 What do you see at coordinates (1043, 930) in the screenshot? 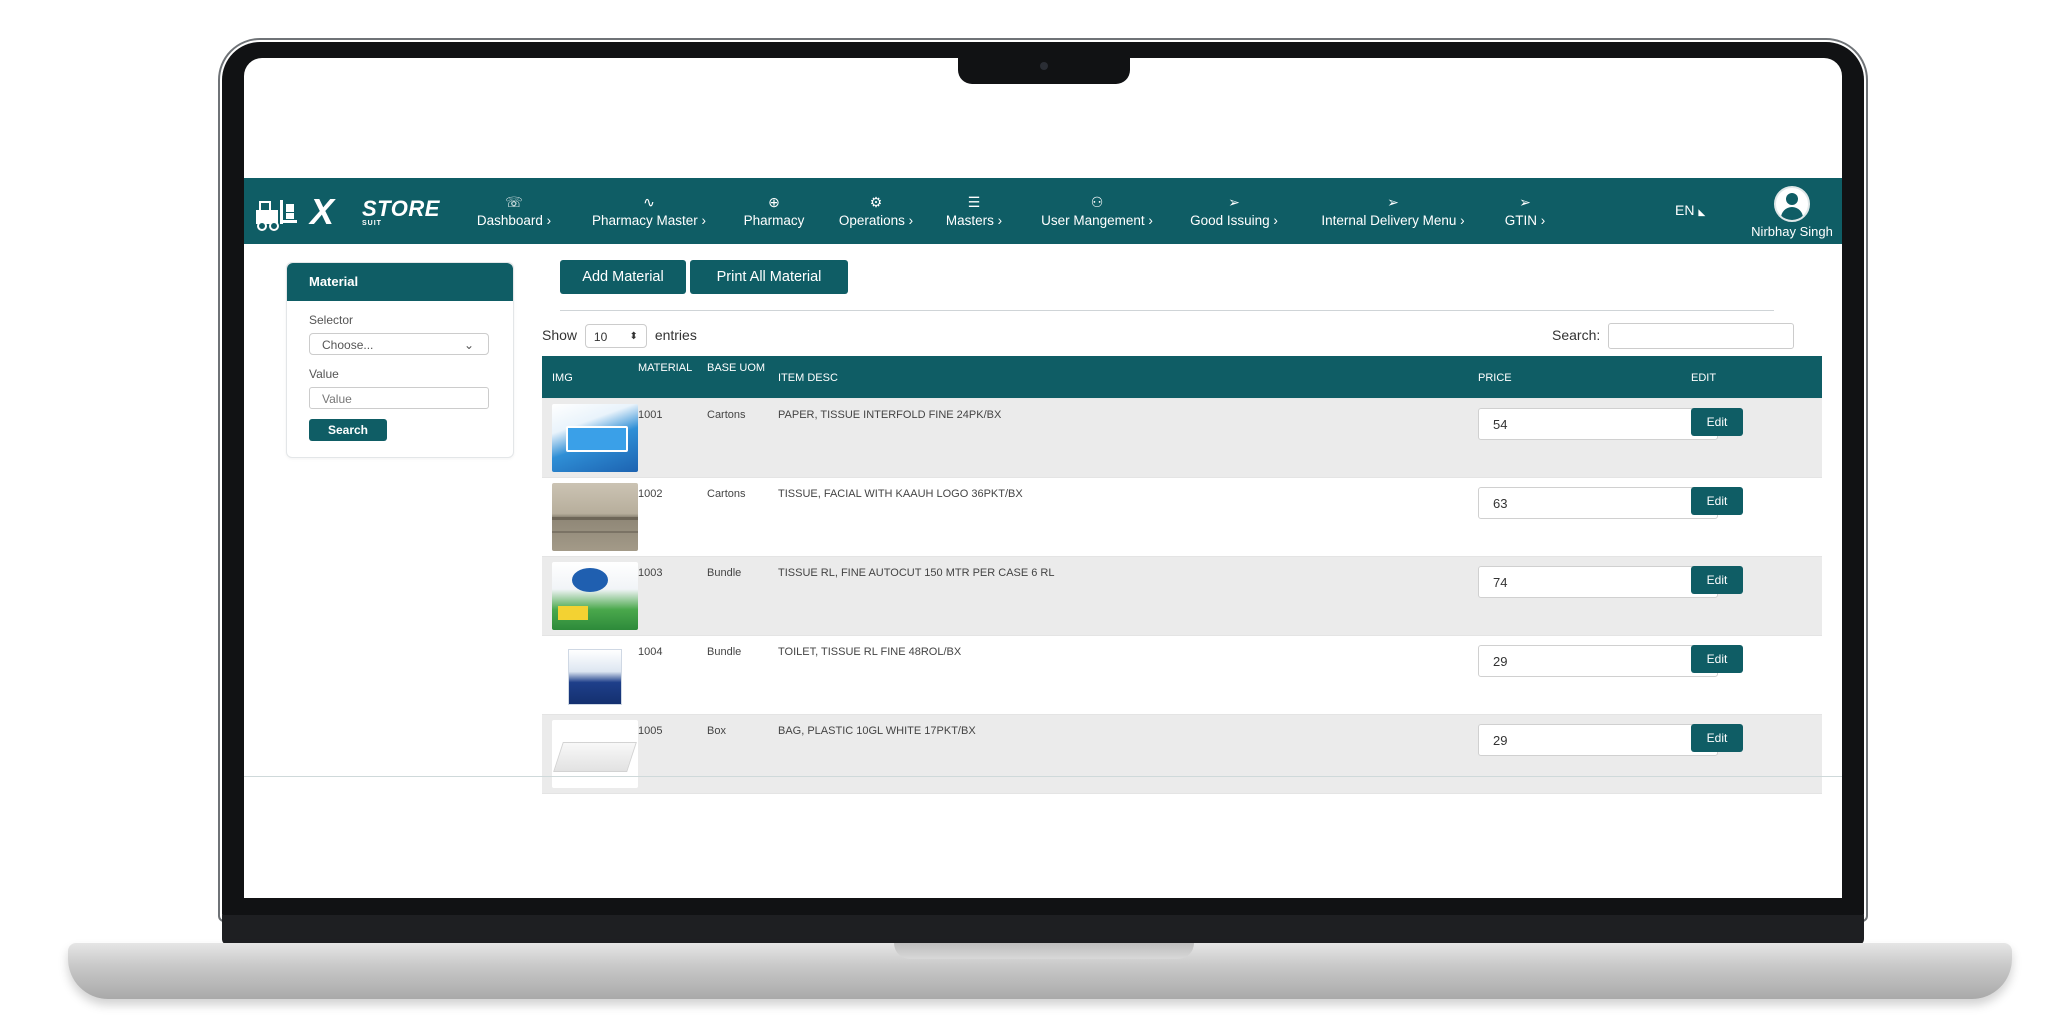
I see `laptop-hinge` at bounding box center [1043, 930].